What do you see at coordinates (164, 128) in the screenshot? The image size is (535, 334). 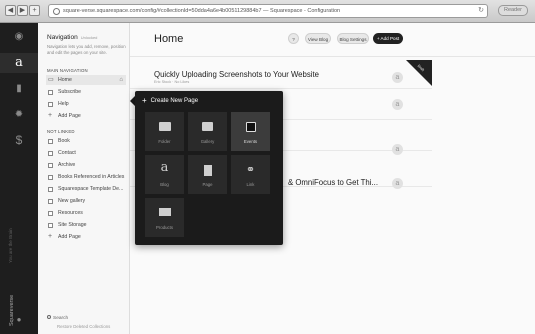 I see `folder-icon` at bounding box center [164, 128].